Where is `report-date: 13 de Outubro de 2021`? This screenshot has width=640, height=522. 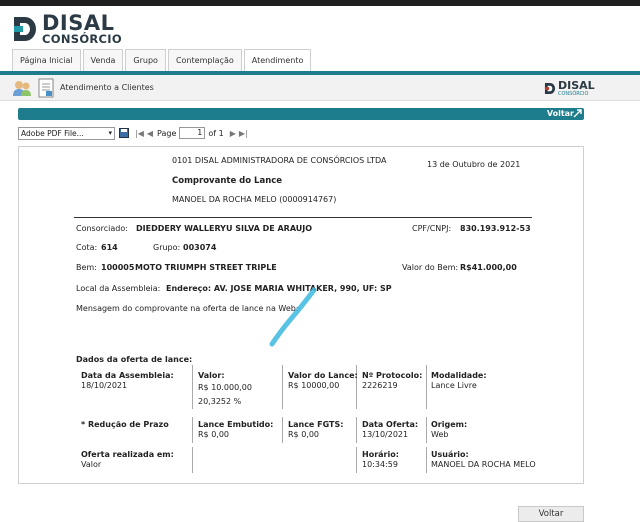
report-date: 13 de Outubro de 2021 is located at coordinates (474, 164).